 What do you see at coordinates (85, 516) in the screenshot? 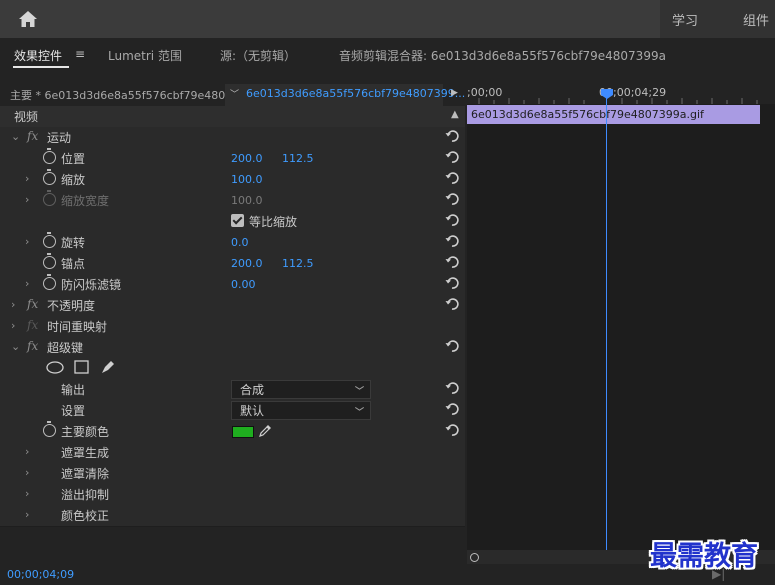
I see `group-color-correction-label: 颜色校正` at bounding box center [85, 516].